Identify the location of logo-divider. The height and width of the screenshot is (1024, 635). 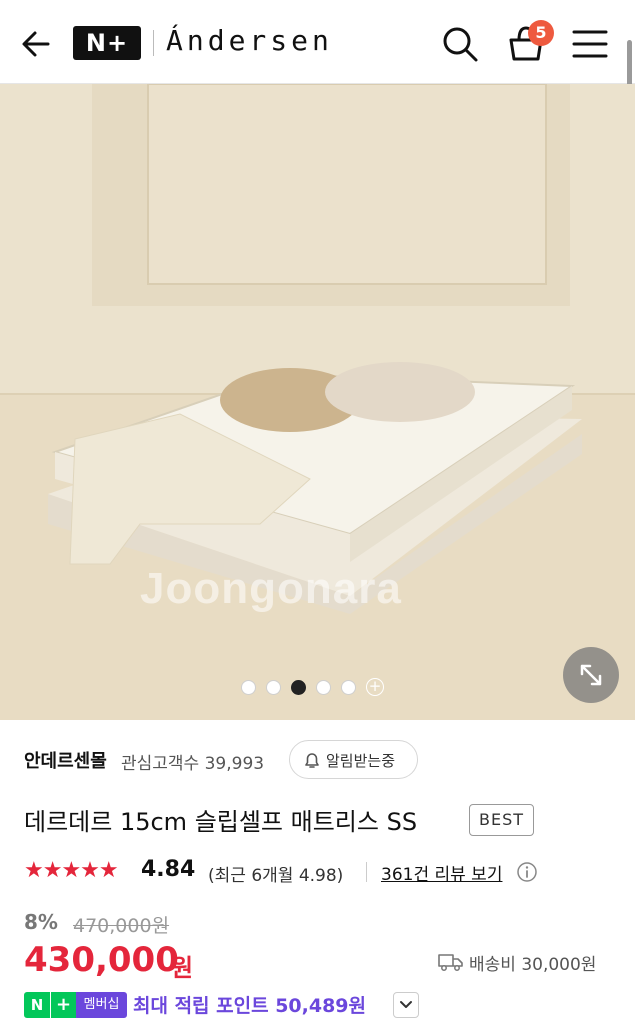
(153, 43).